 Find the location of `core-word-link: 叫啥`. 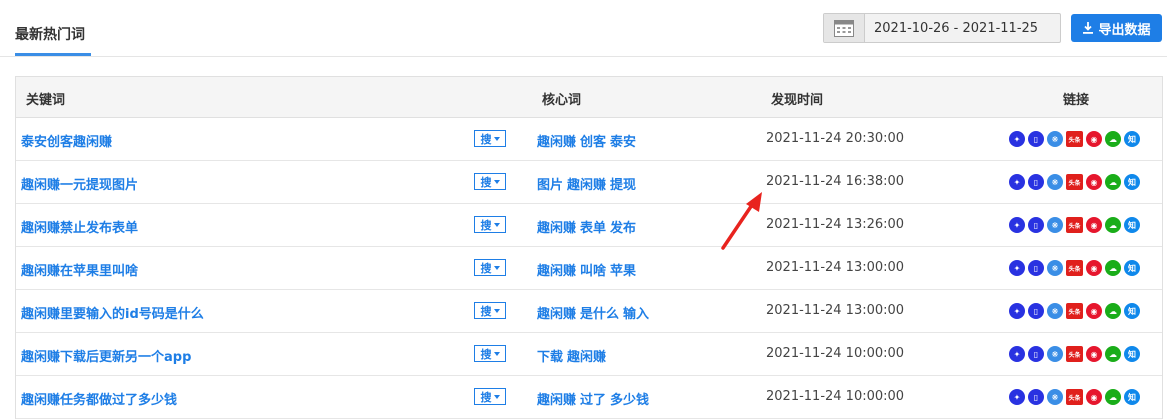

core-word-link: 叫啥 is located at coordinates (593, 271).